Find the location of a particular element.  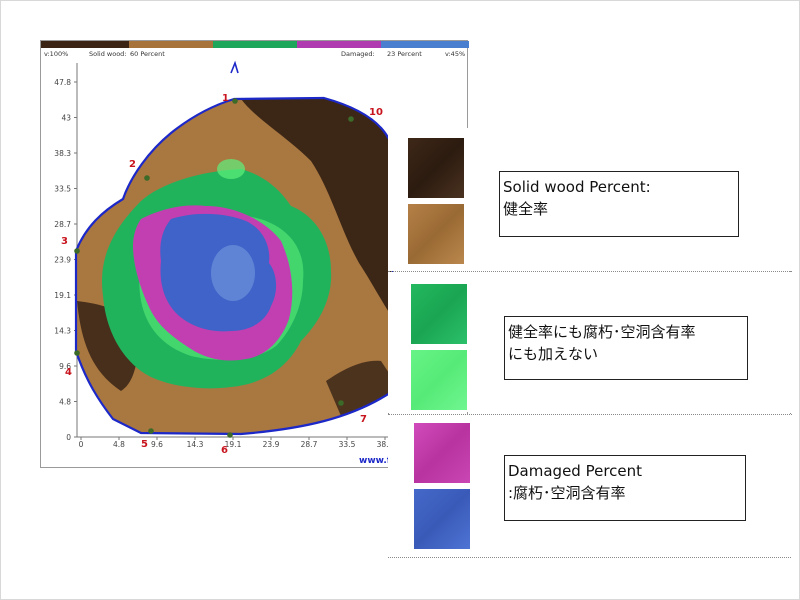

field-blue-highlight is located at coordinates (233, 273).